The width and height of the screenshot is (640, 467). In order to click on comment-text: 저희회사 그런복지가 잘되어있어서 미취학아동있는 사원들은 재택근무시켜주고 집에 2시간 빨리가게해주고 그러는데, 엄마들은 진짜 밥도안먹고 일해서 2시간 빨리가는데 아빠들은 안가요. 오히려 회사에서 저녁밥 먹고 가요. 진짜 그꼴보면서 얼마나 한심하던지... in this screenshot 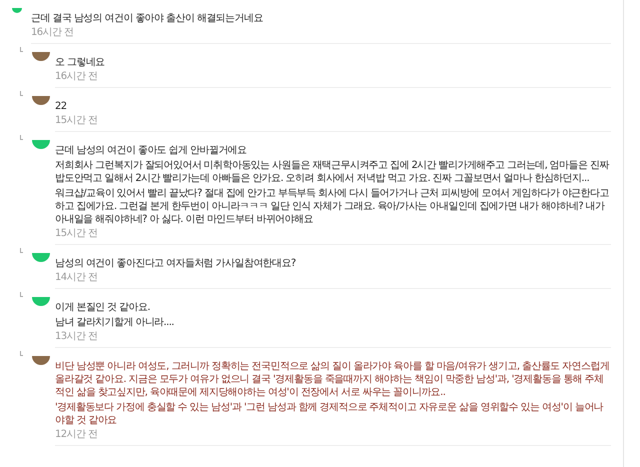, I will do `click(332, 172)`.